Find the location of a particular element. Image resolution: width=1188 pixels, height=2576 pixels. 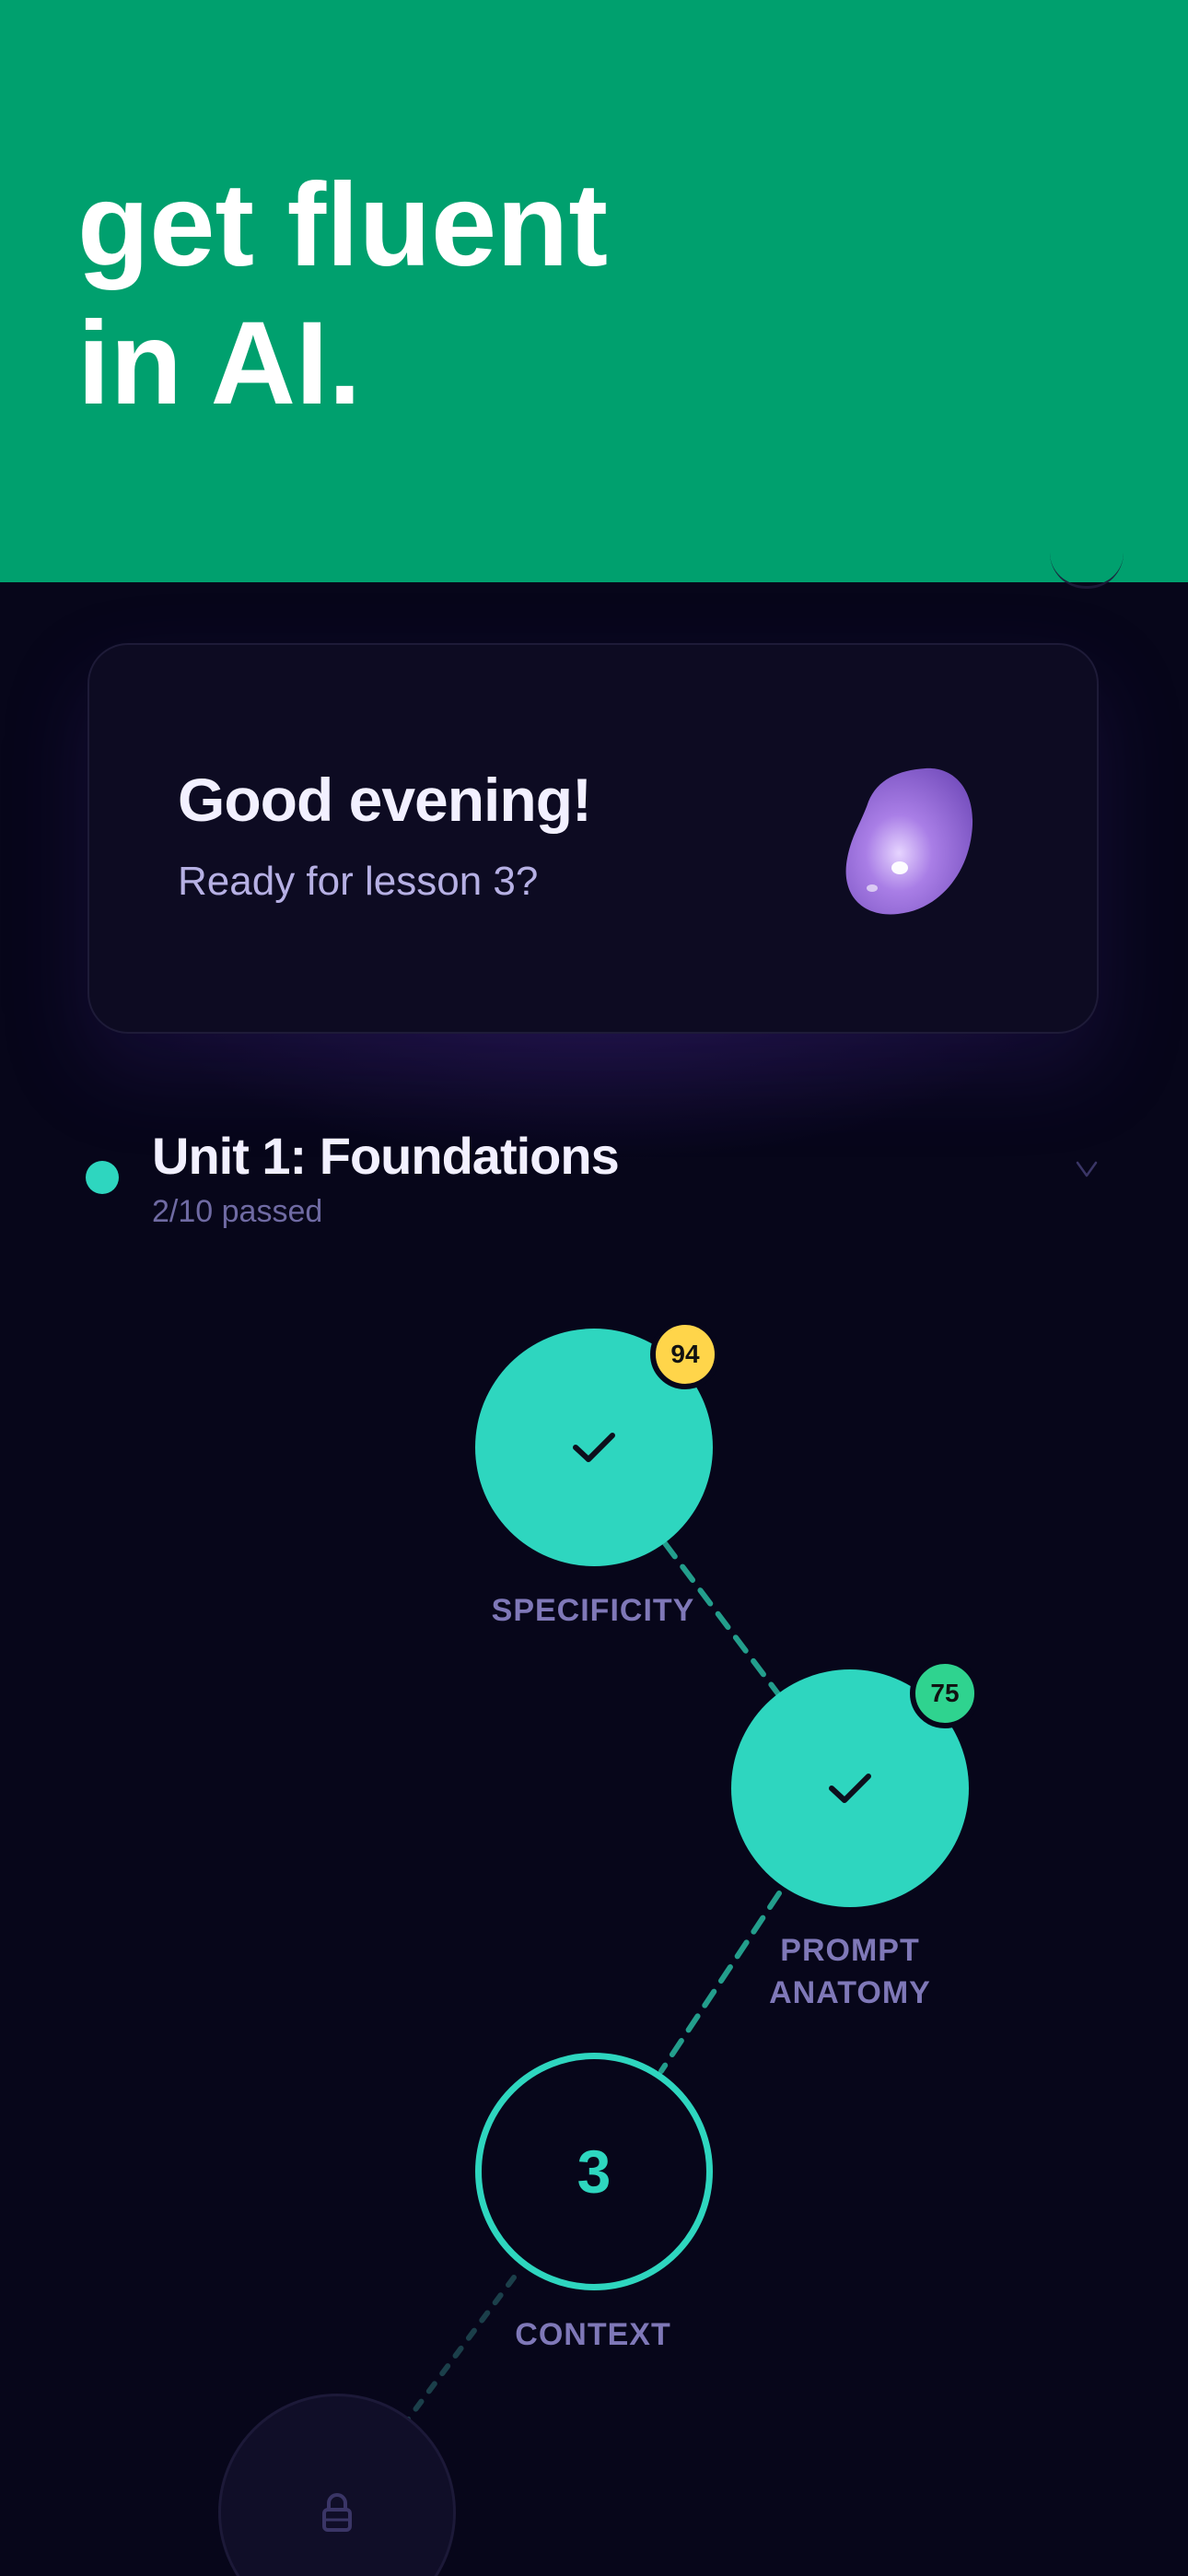

lesson-label-specificity: SPECIFICITY is located at coordinates (593, 1610).